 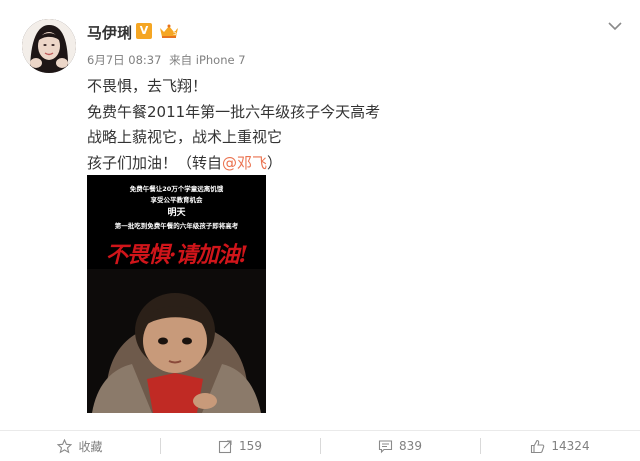 I want to click on favorite-button: 收藏, so click(x=80, y=446).